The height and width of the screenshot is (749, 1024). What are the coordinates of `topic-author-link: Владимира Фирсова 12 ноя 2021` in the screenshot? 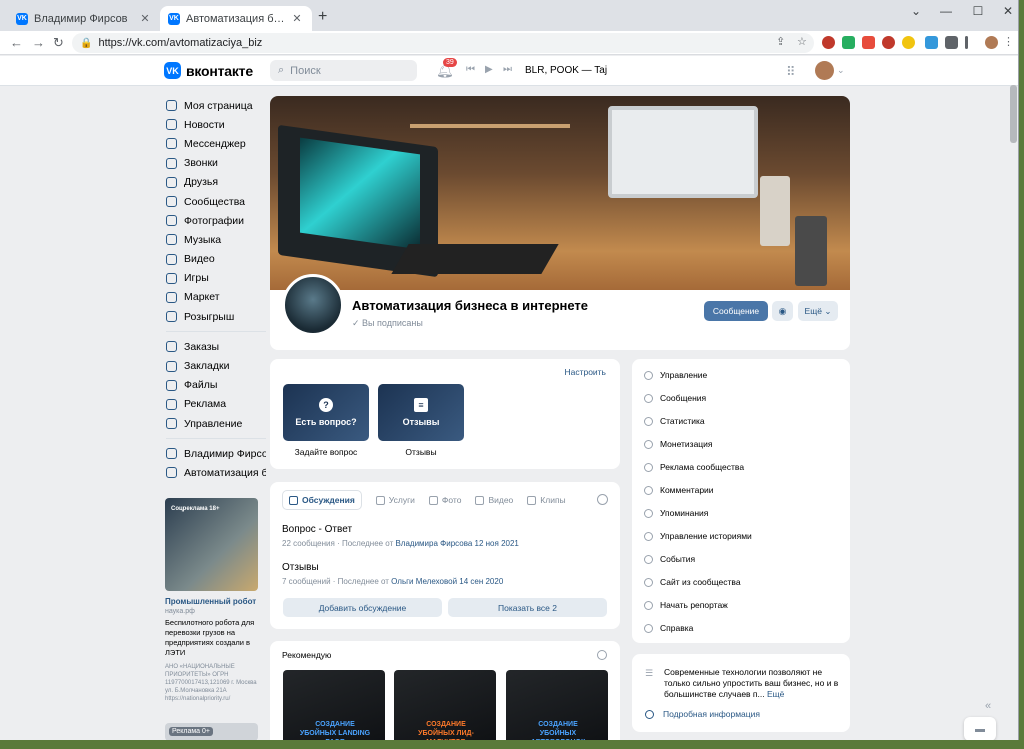 It's located at (456, 543).